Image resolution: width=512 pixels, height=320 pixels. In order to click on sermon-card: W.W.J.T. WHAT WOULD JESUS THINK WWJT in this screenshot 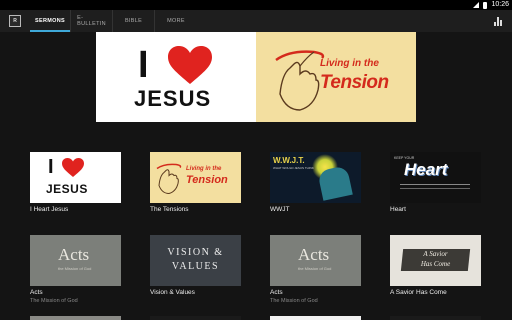, I will do `click(315, 182)`.